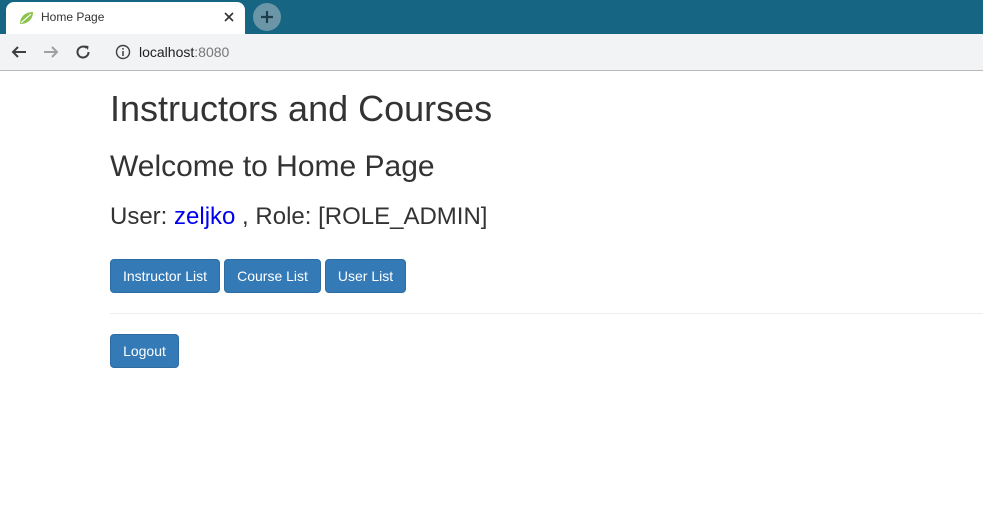 Image resolution: width=983 pixels, height=529 pixels. Describe the element at coordinates (491, 17) in the screenshot. I see `tab-strip: Home Page` at that location.